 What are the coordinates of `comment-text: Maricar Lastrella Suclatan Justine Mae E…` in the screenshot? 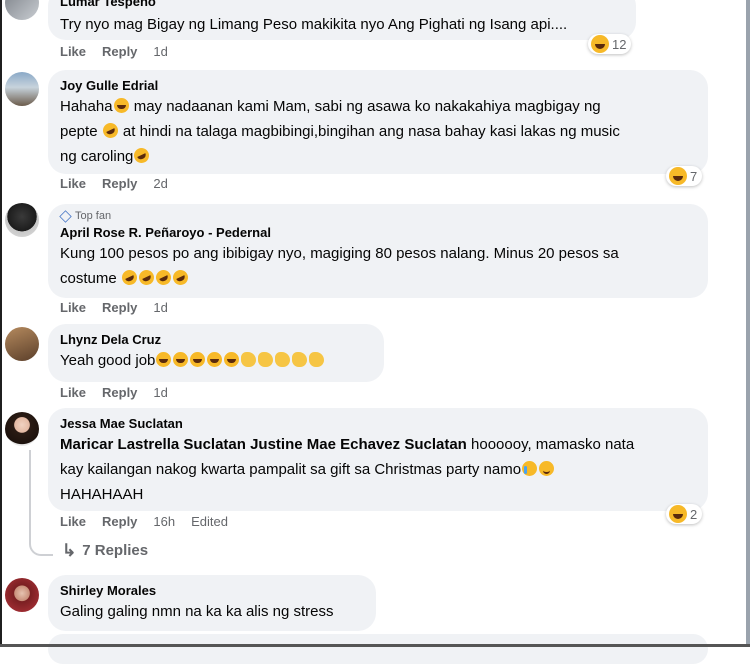 It's located at (378, 469).